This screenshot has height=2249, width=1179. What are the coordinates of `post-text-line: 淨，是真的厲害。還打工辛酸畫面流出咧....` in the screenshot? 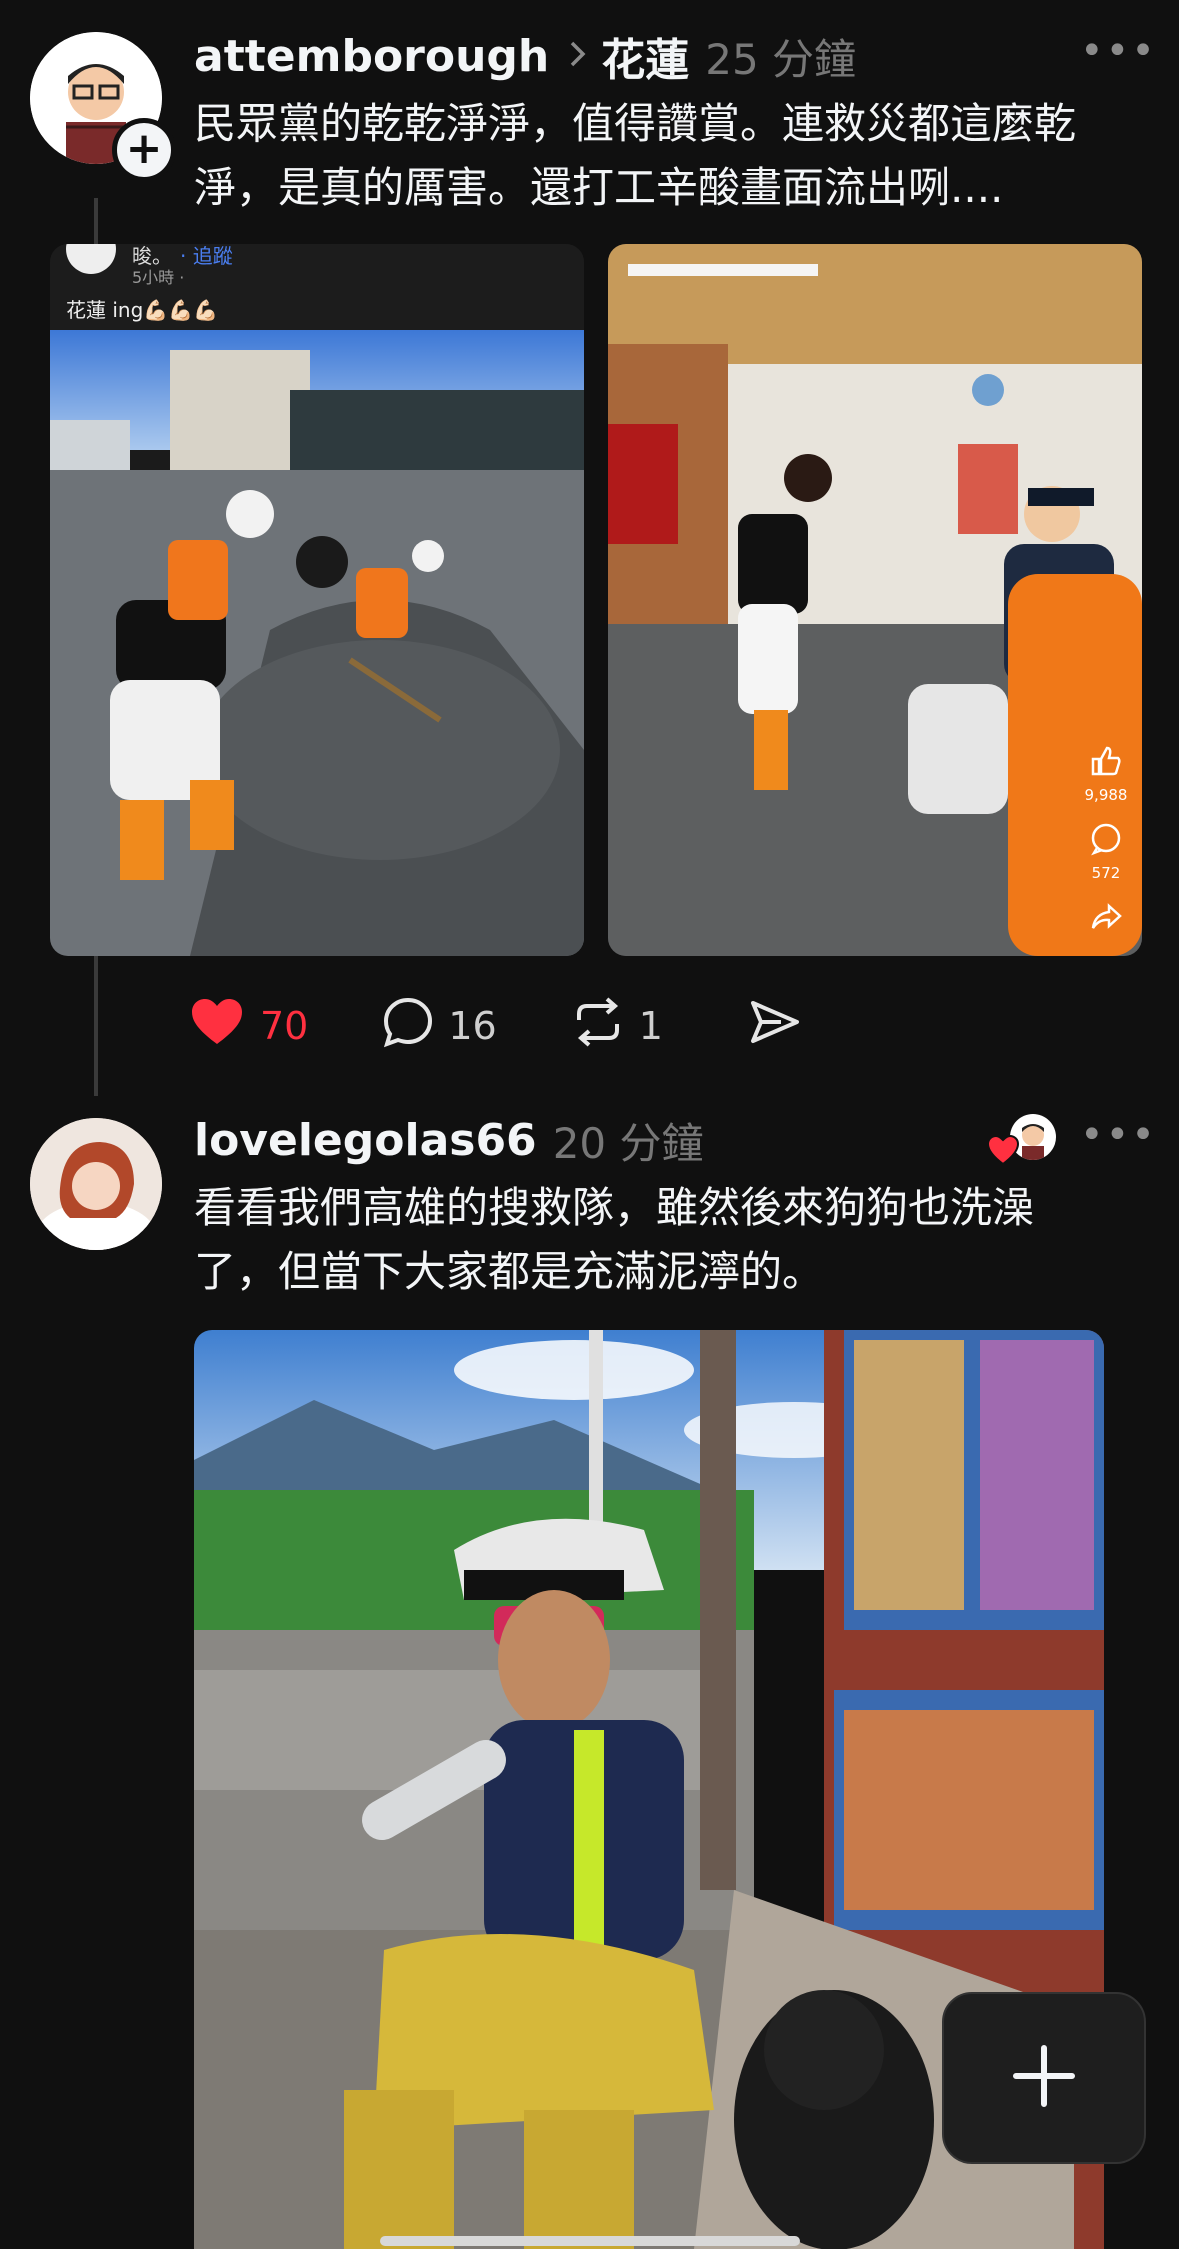 It's located at (599, 187).